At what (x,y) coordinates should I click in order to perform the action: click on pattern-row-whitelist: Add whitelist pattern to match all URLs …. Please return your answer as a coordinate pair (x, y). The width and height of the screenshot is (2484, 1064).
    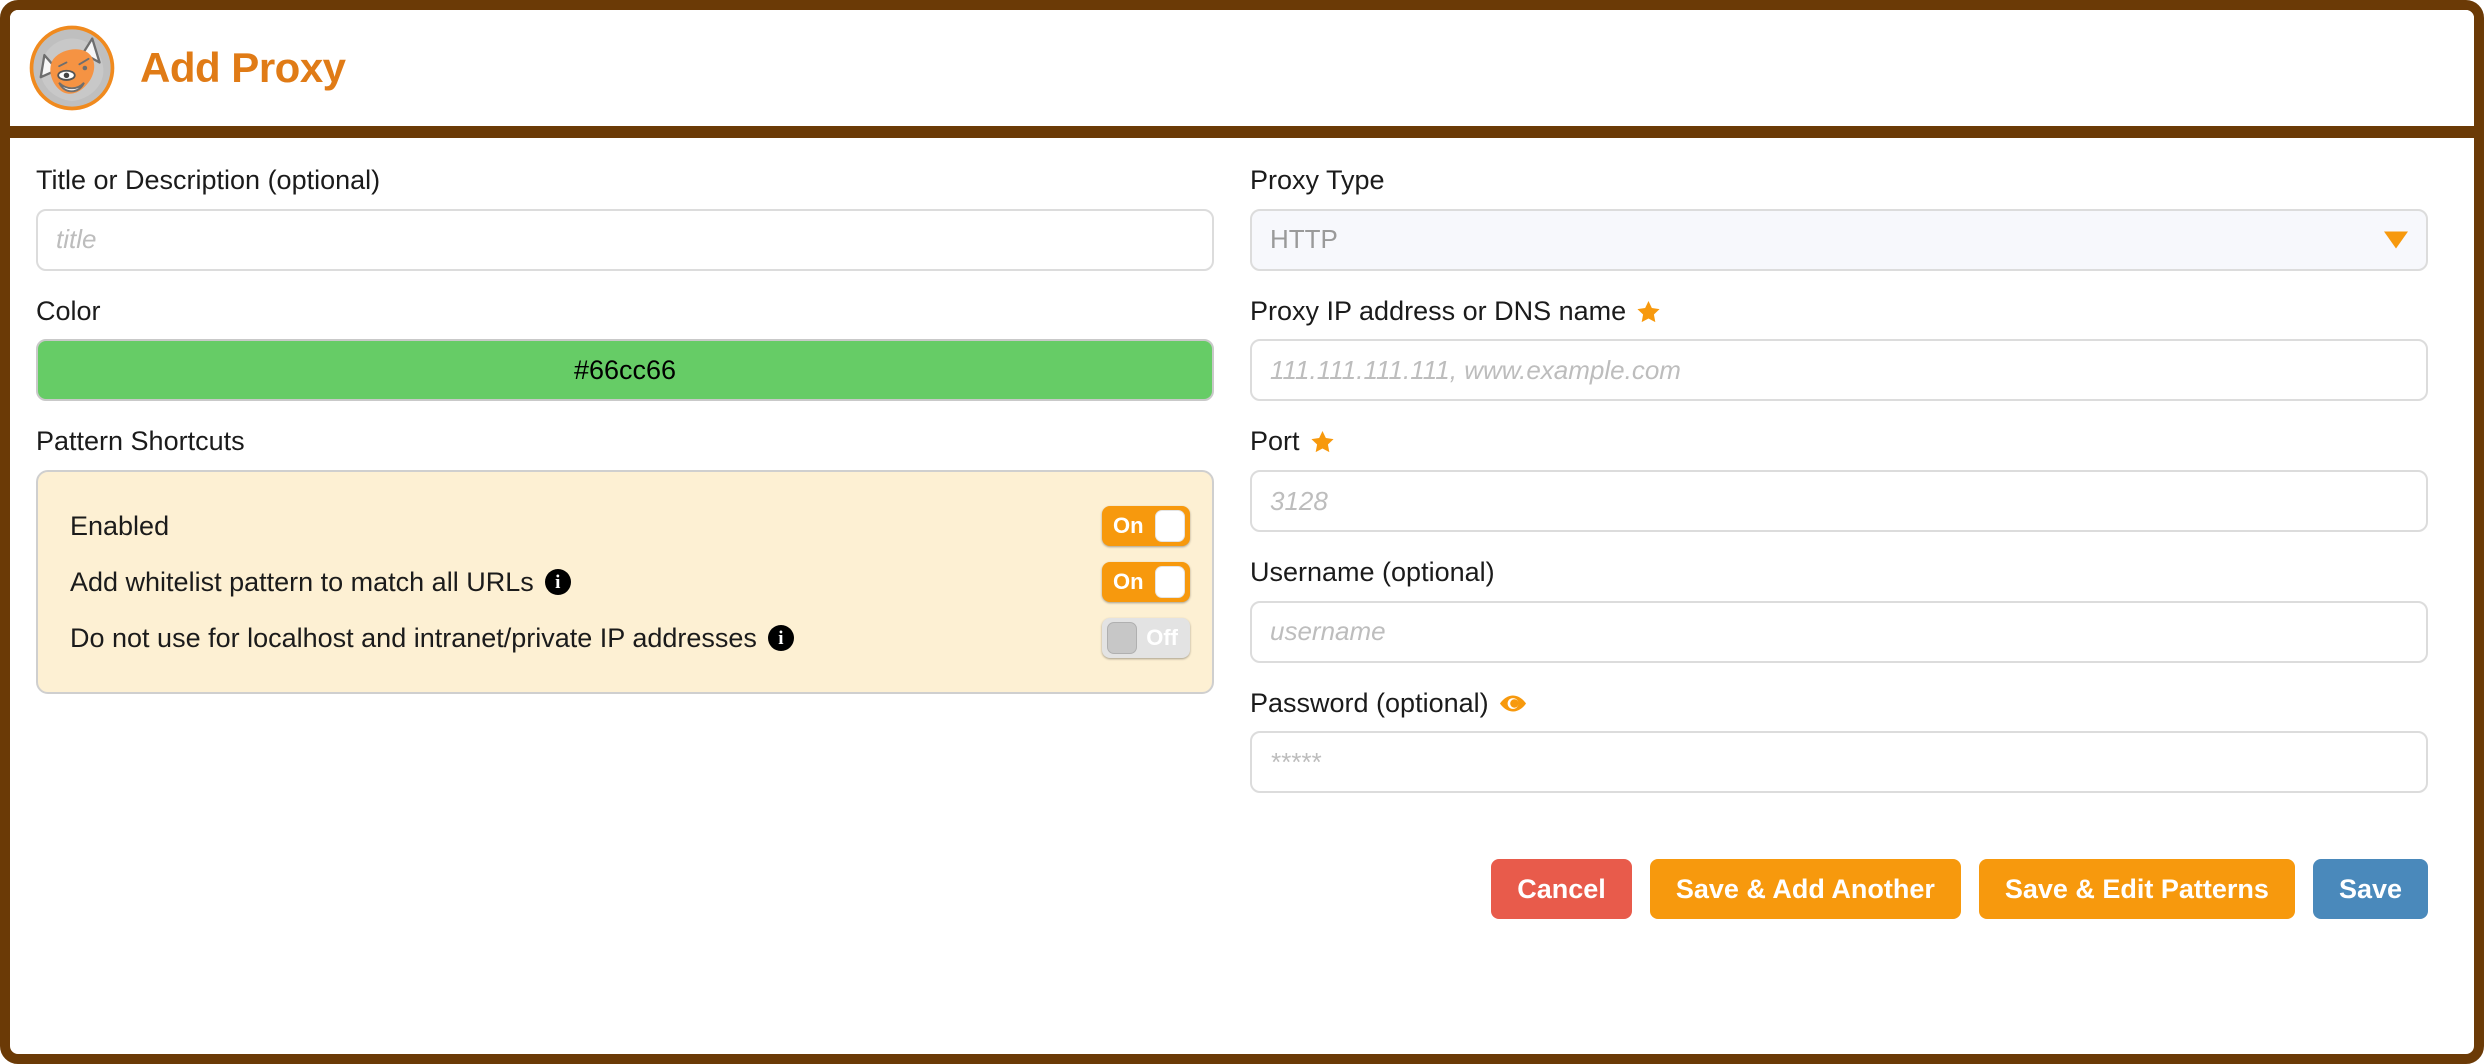
    Looking at the image, I should click on (630, 582).